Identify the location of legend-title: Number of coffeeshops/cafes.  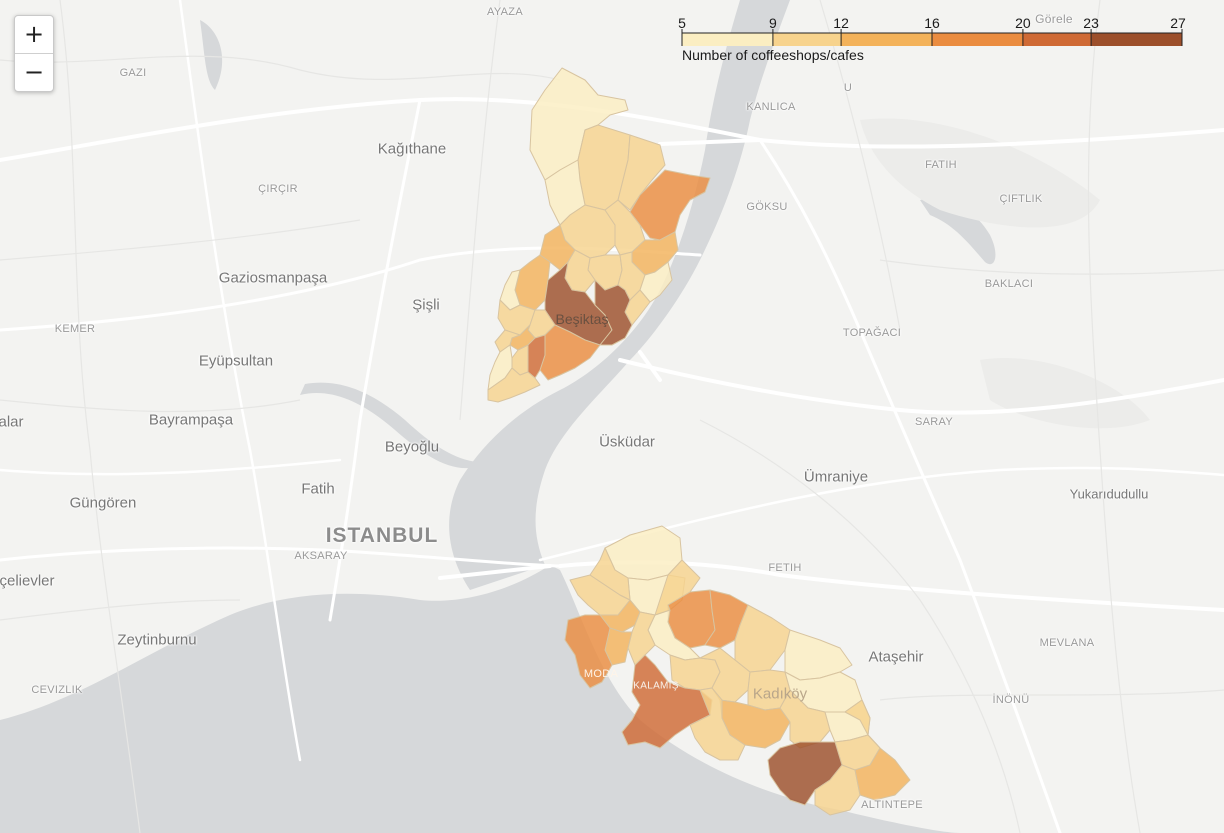
(773, 55).